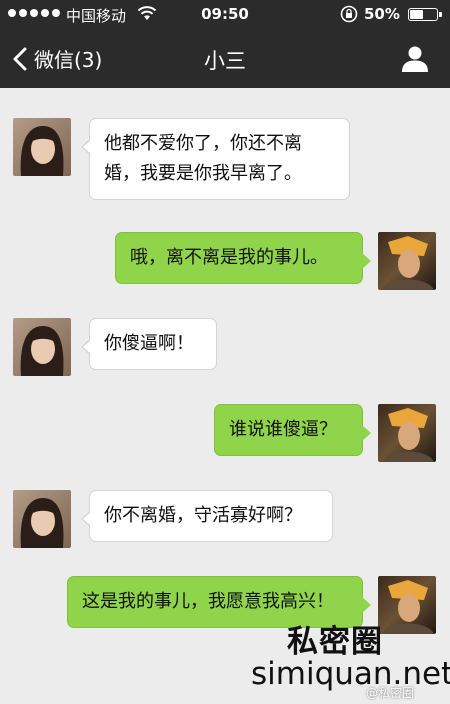 This screenshot has height=704, width=450. Describe the element at coordinates (335, 642) in the screenshot. I see `watermark-title: 私密圈` at that location.